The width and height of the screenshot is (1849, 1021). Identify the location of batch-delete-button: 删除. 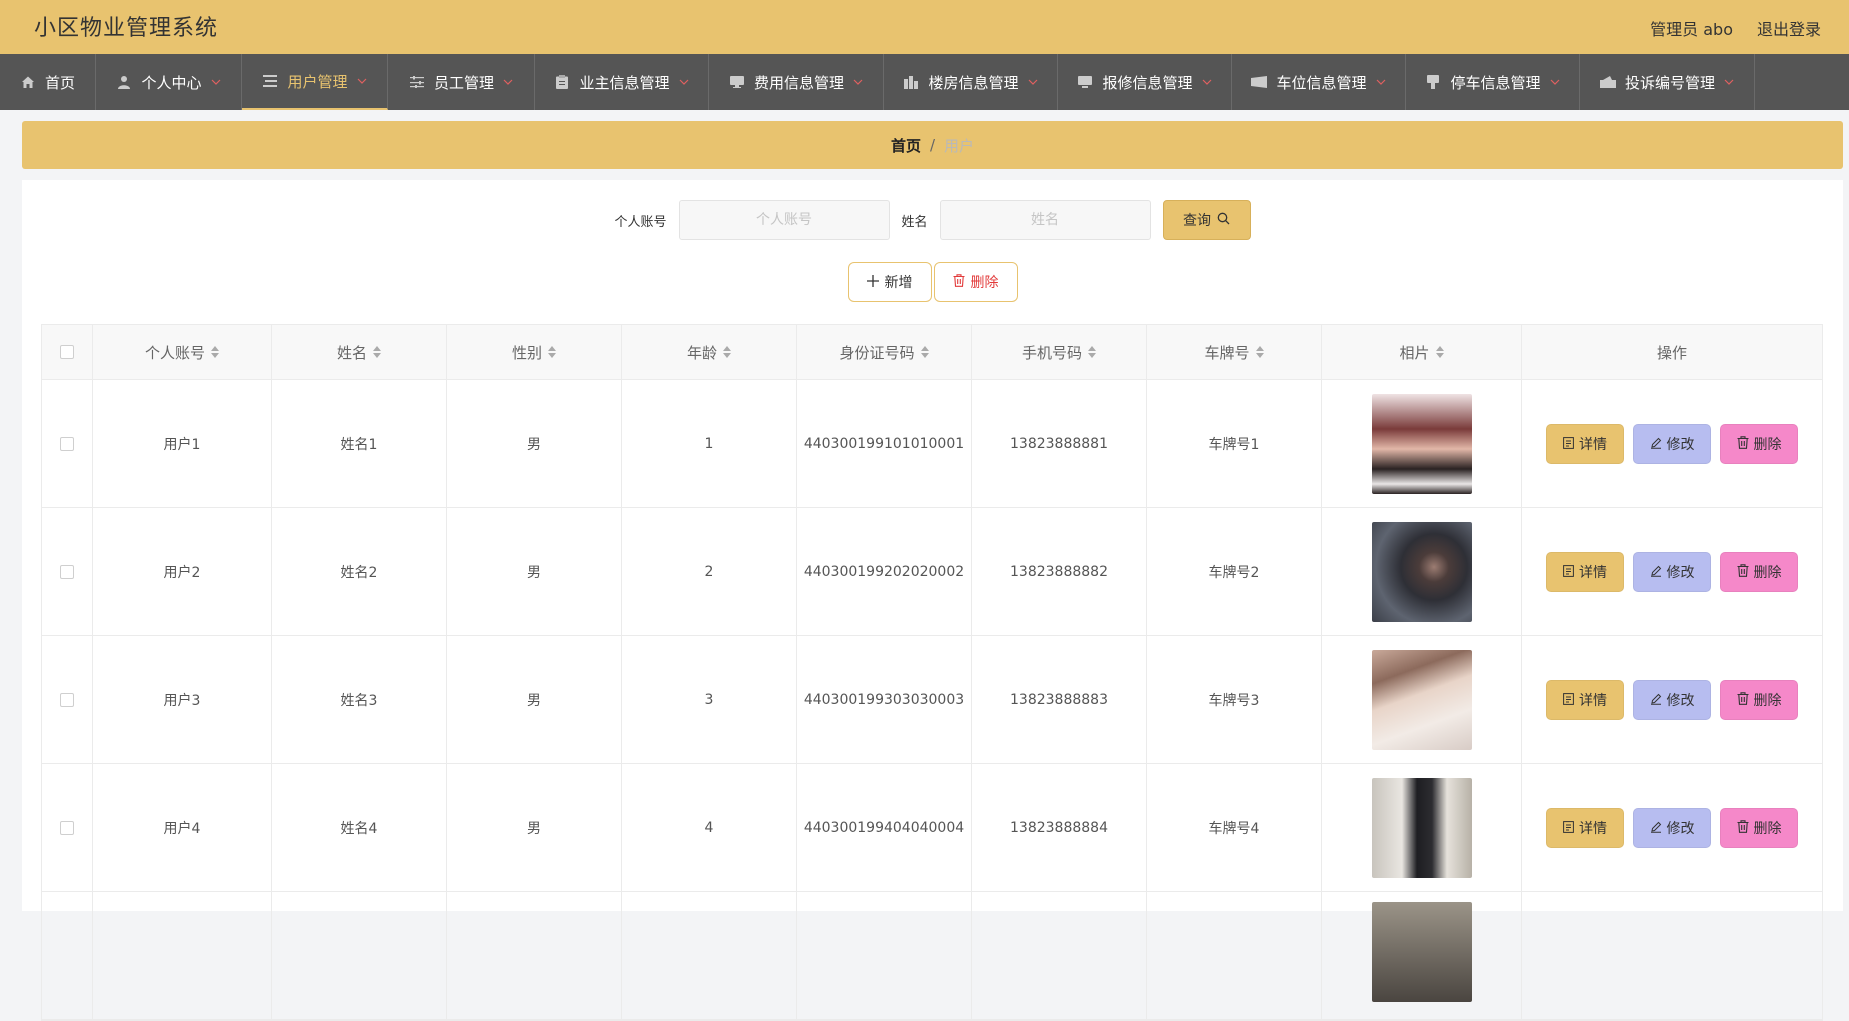
(975, 282).